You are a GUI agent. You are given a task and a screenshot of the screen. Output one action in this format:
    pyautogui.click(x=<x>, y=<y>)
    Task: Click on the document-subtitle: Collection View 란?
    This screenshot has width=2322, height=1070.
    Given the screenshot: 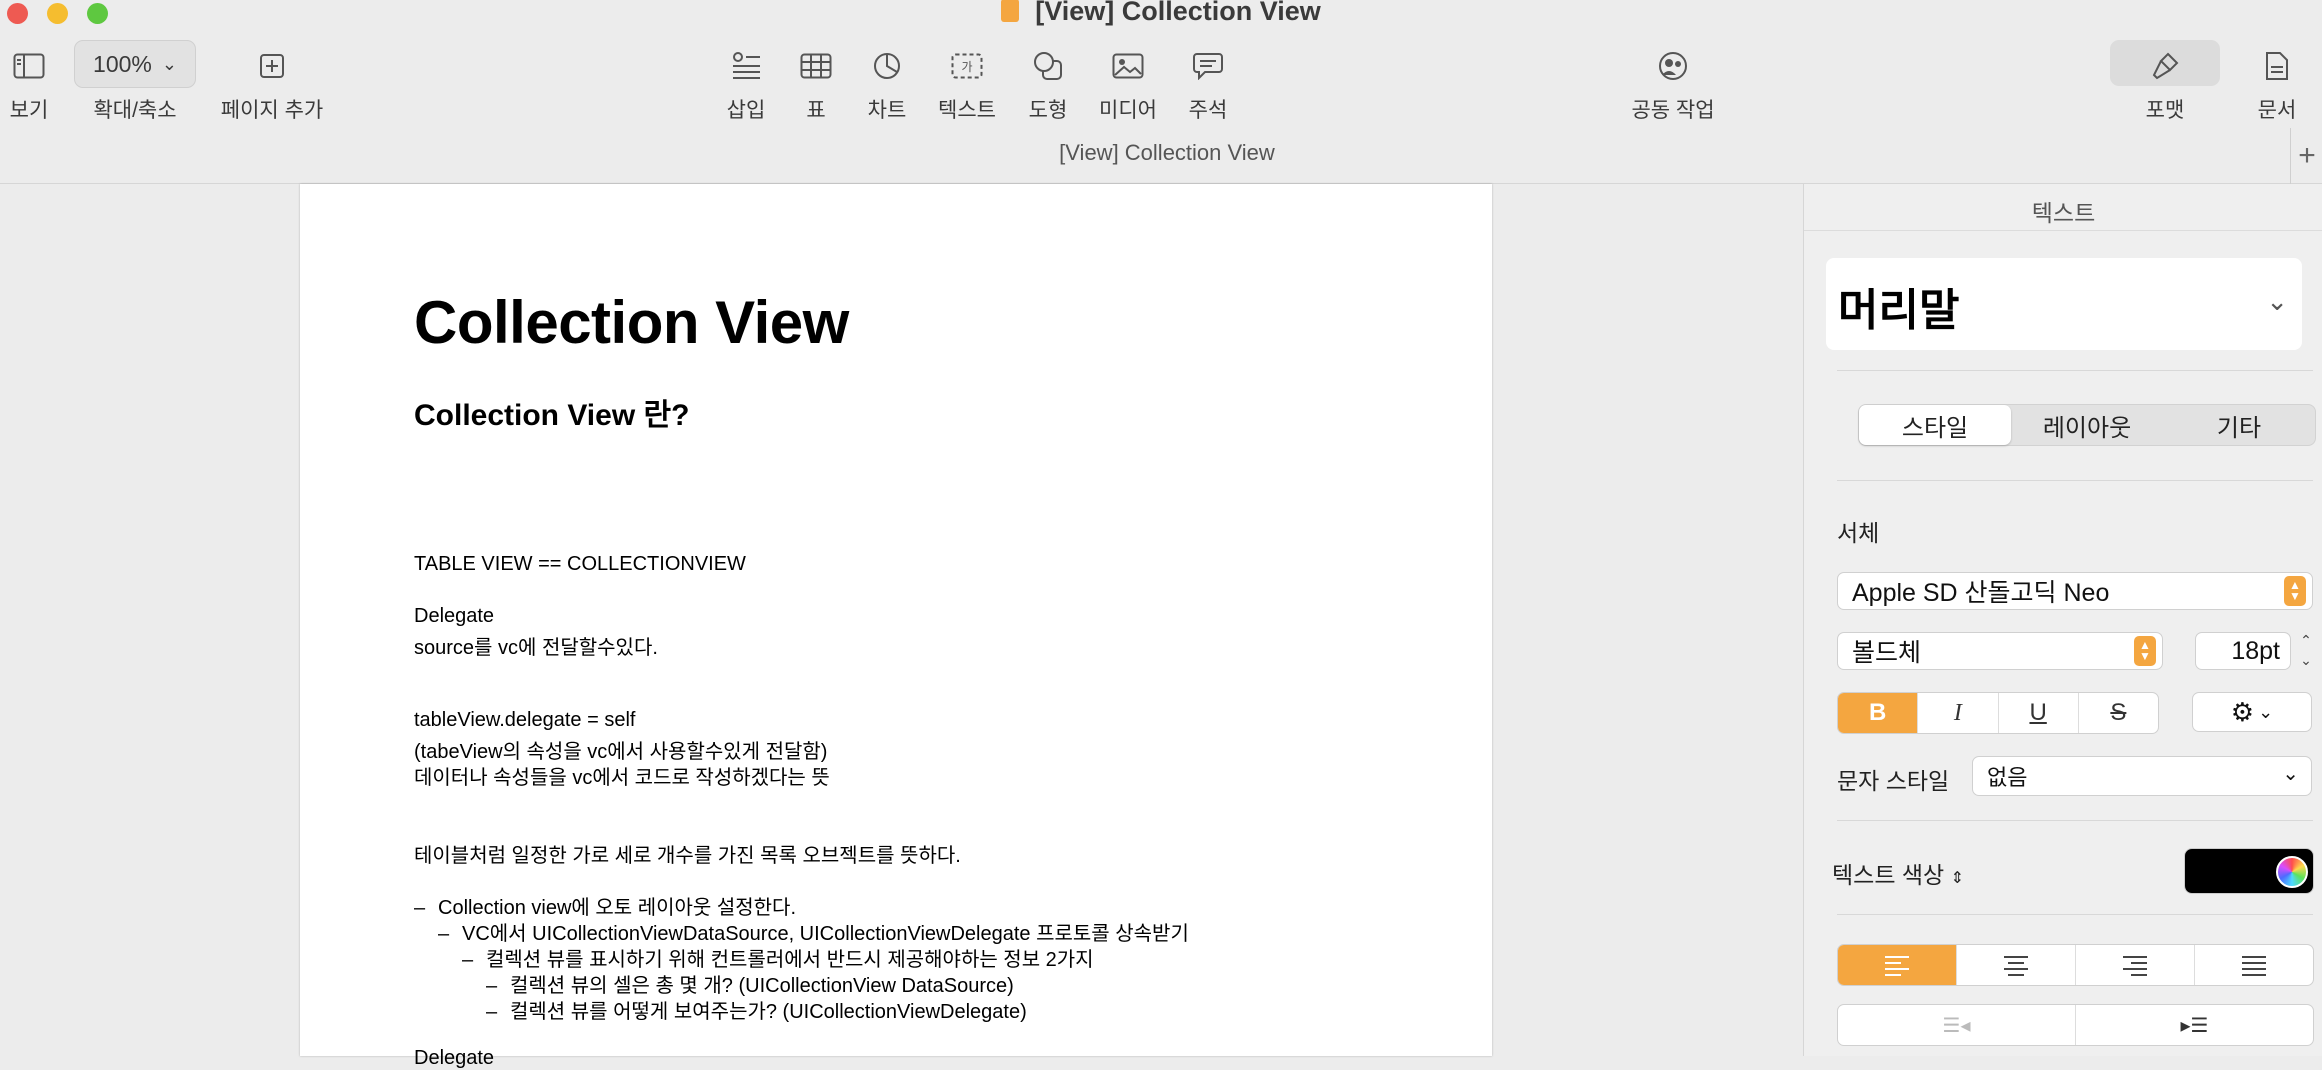 What is the action you would take?
    pyautogui.click(x=551, y=412)
    